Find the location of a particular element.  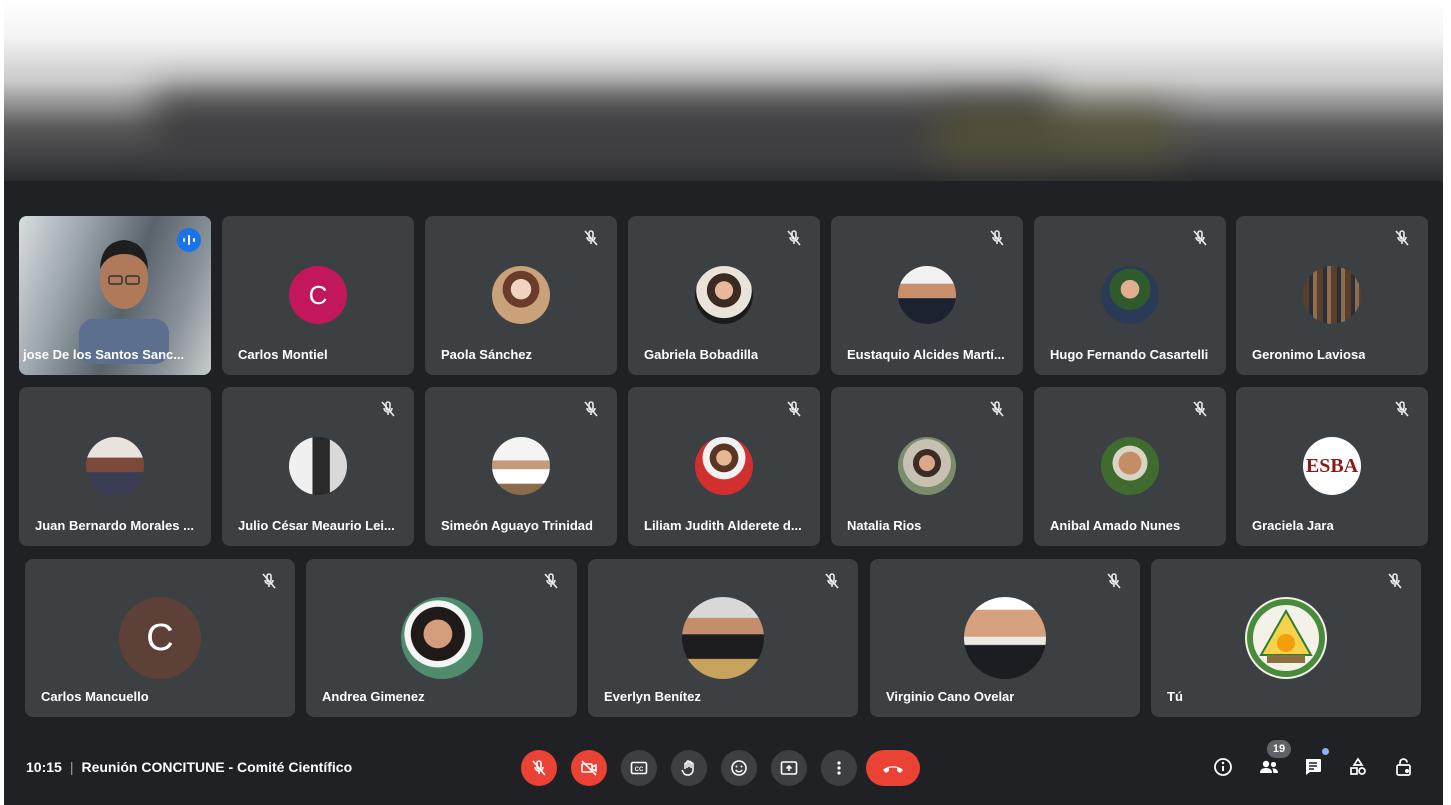

chat-icon is located at coordinates (1313, 767).